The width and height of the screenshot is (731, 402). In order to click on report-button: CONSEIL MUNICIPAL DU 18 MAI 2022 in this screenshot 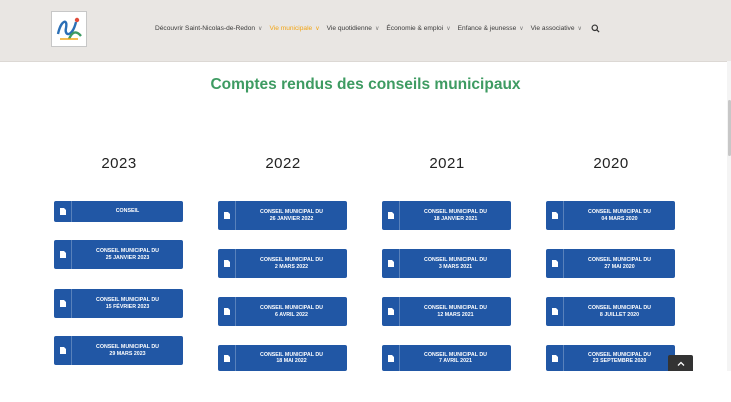, I will do `click(282, 358)`.